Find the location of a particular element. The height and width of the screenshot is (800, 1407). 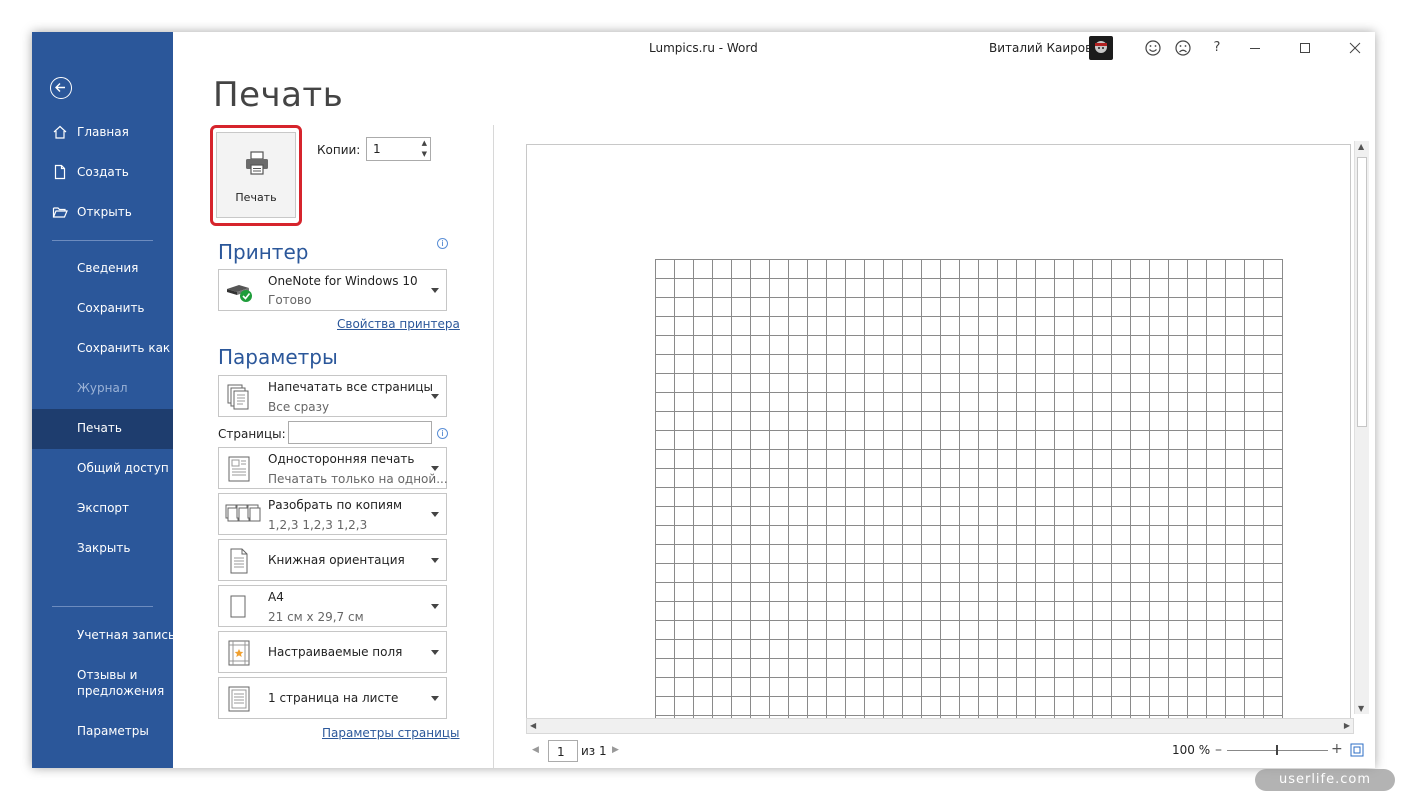

nav-options-label: Параметры is located at coordinates (113, 731).